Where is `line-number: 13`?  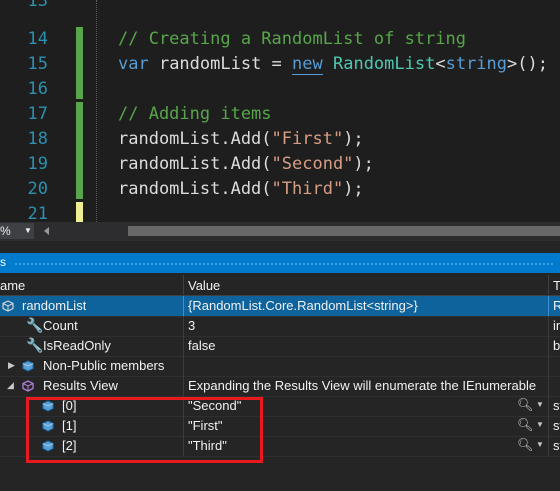 line-number: 13 is located at coordinates (37, 5).